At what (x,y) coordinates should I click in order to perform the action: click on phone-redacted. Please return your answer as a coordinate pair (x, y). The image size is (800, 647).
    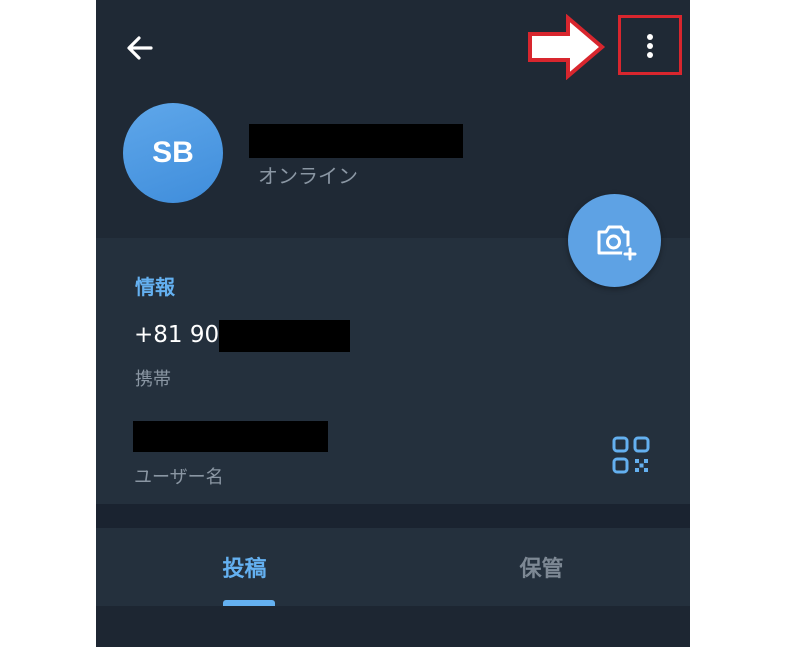
    Looking at the image, I should click on (284, 336).